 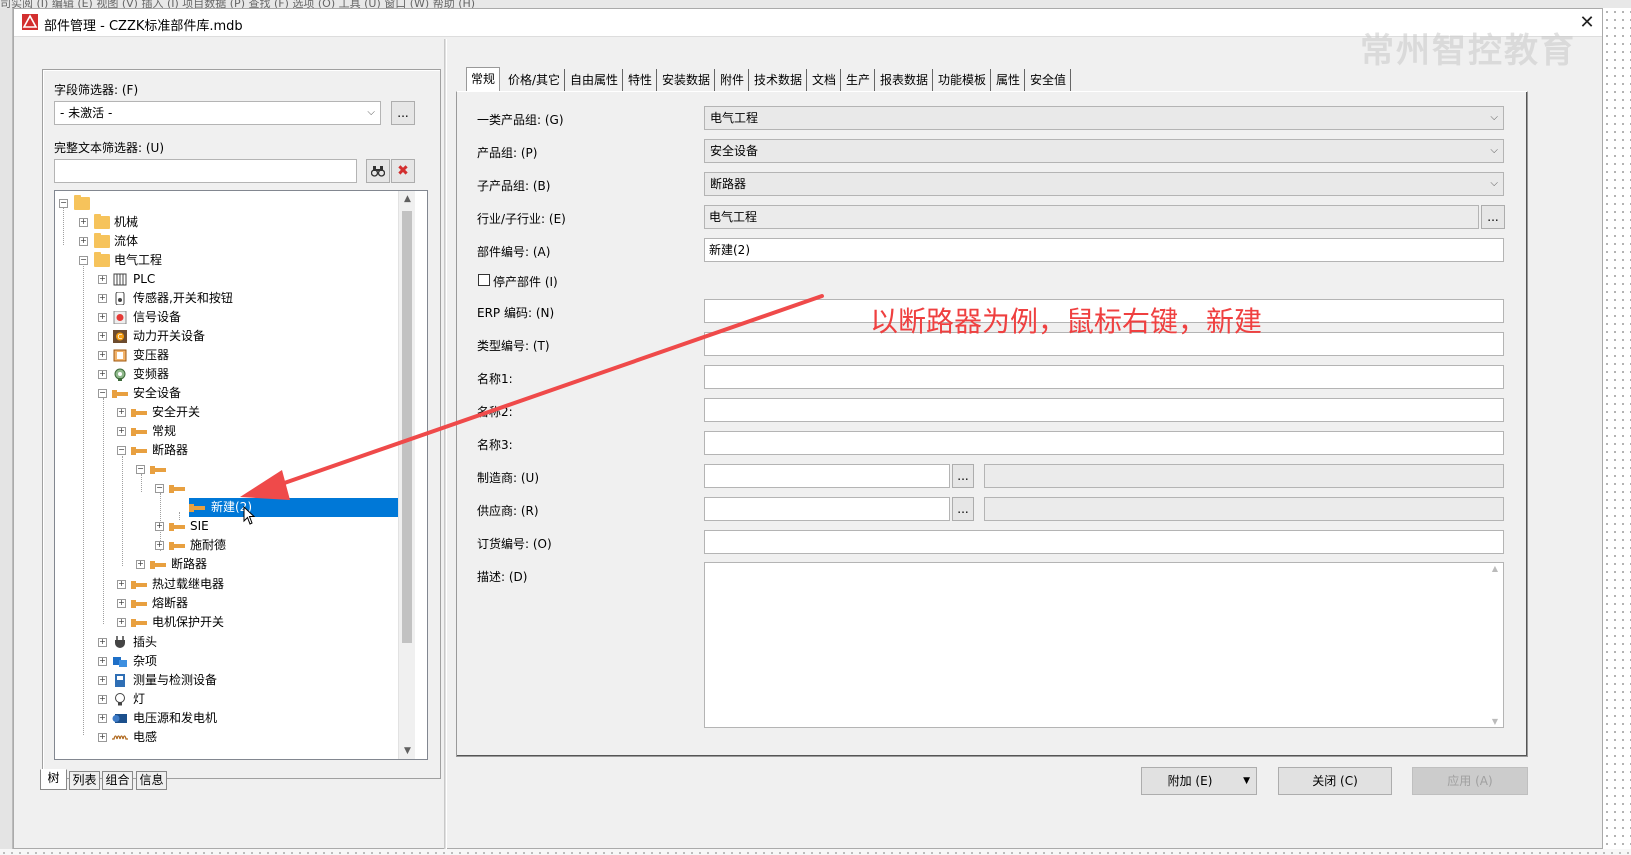 What do you see at coordinates (205, 171) in the screenshot?
I see `full-text-filter-input` at bounding box center [205, 171].